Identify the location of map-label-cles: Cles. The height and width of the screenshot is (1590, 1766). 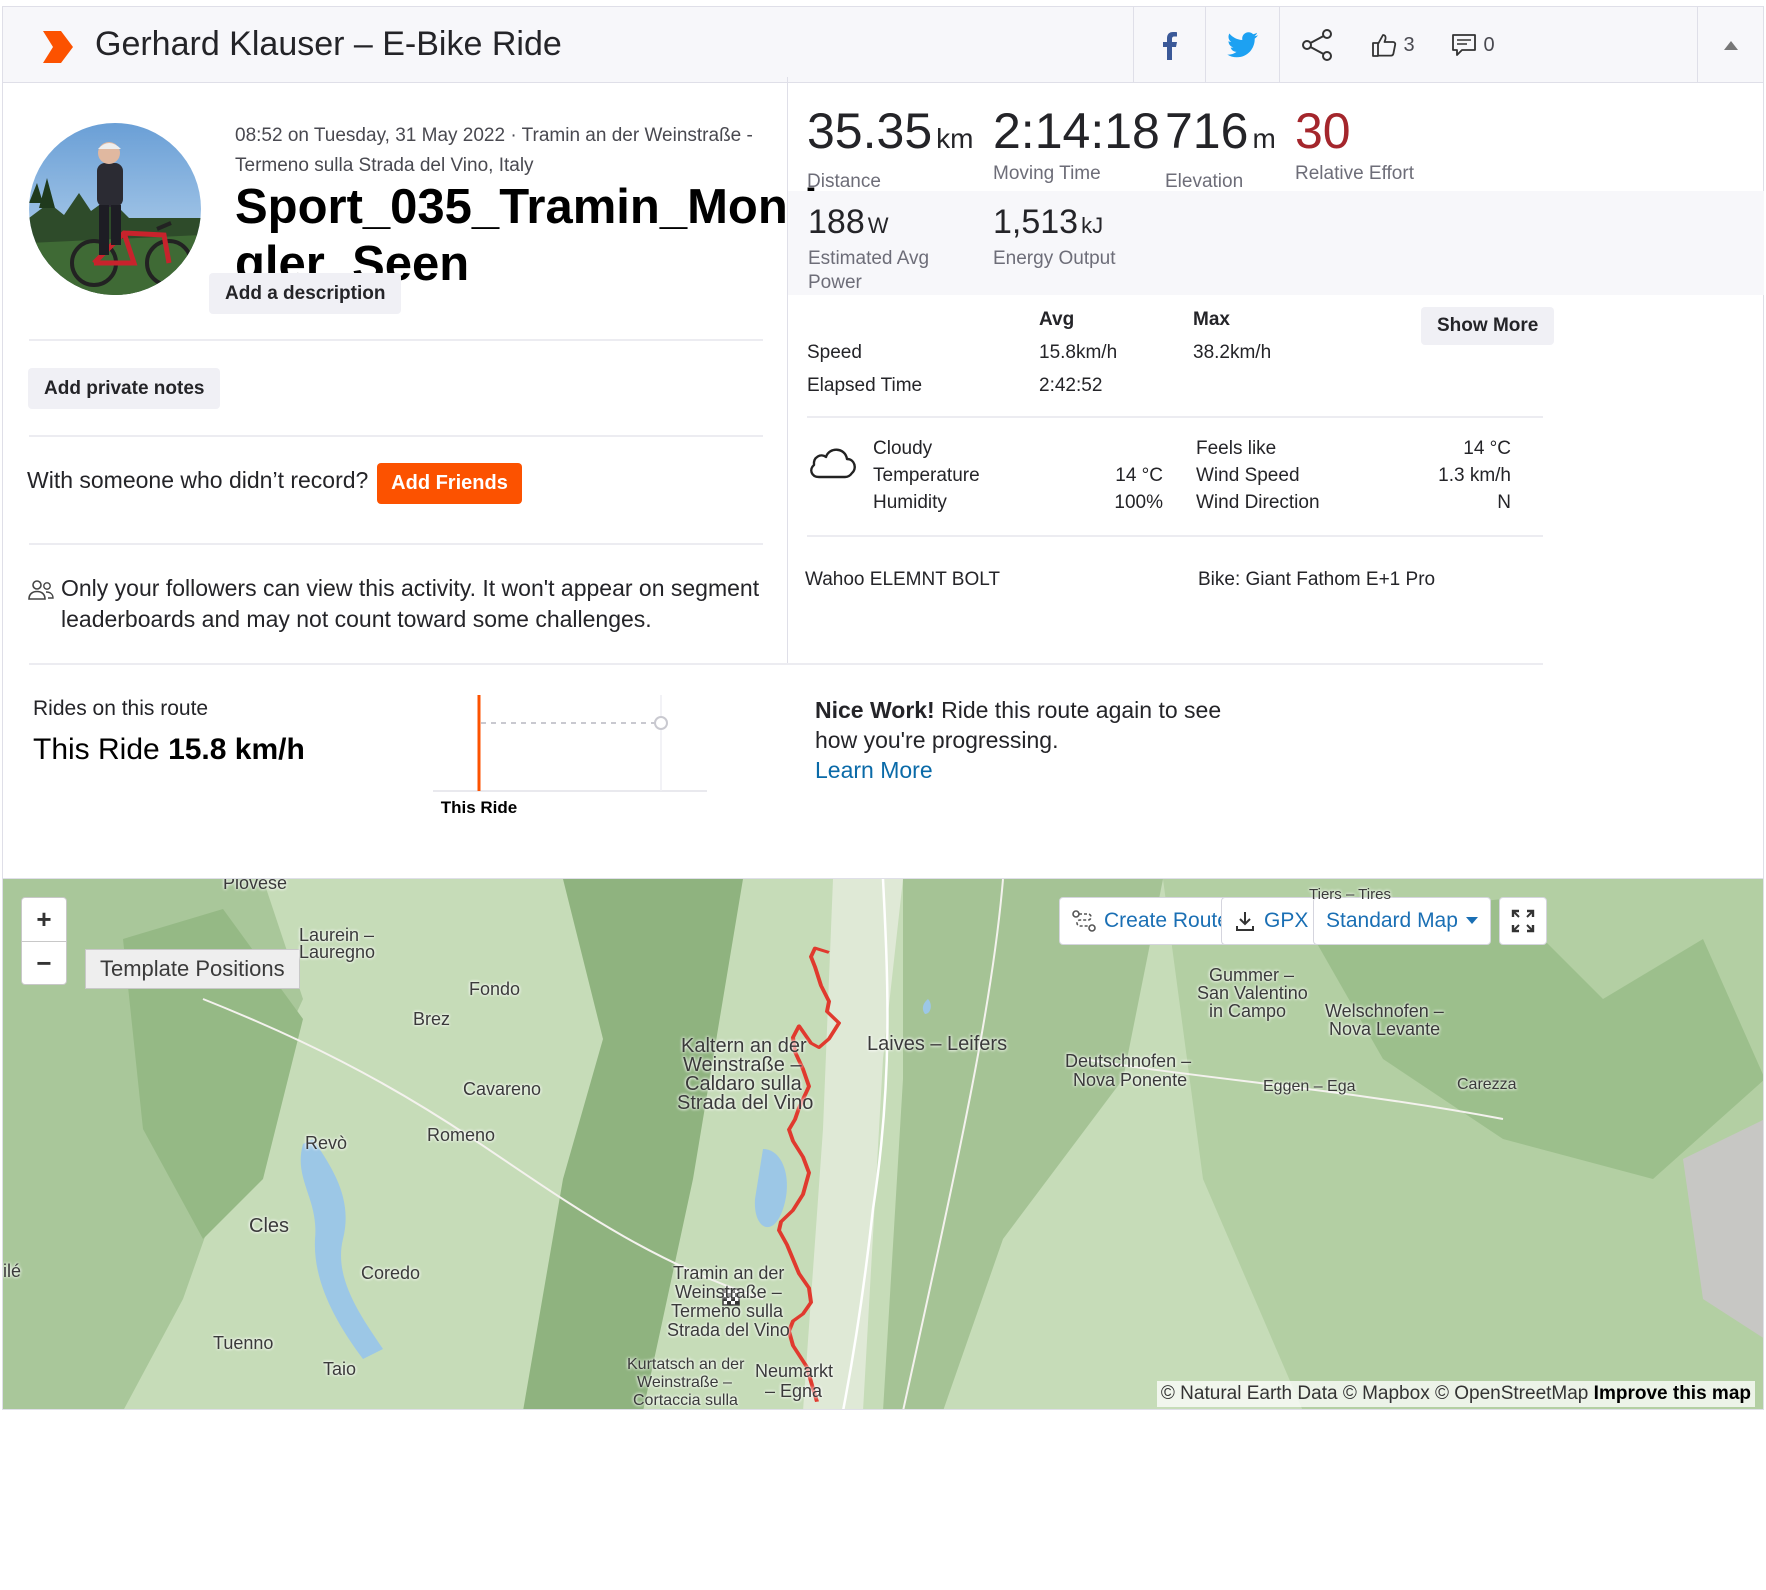
(269, 1226).